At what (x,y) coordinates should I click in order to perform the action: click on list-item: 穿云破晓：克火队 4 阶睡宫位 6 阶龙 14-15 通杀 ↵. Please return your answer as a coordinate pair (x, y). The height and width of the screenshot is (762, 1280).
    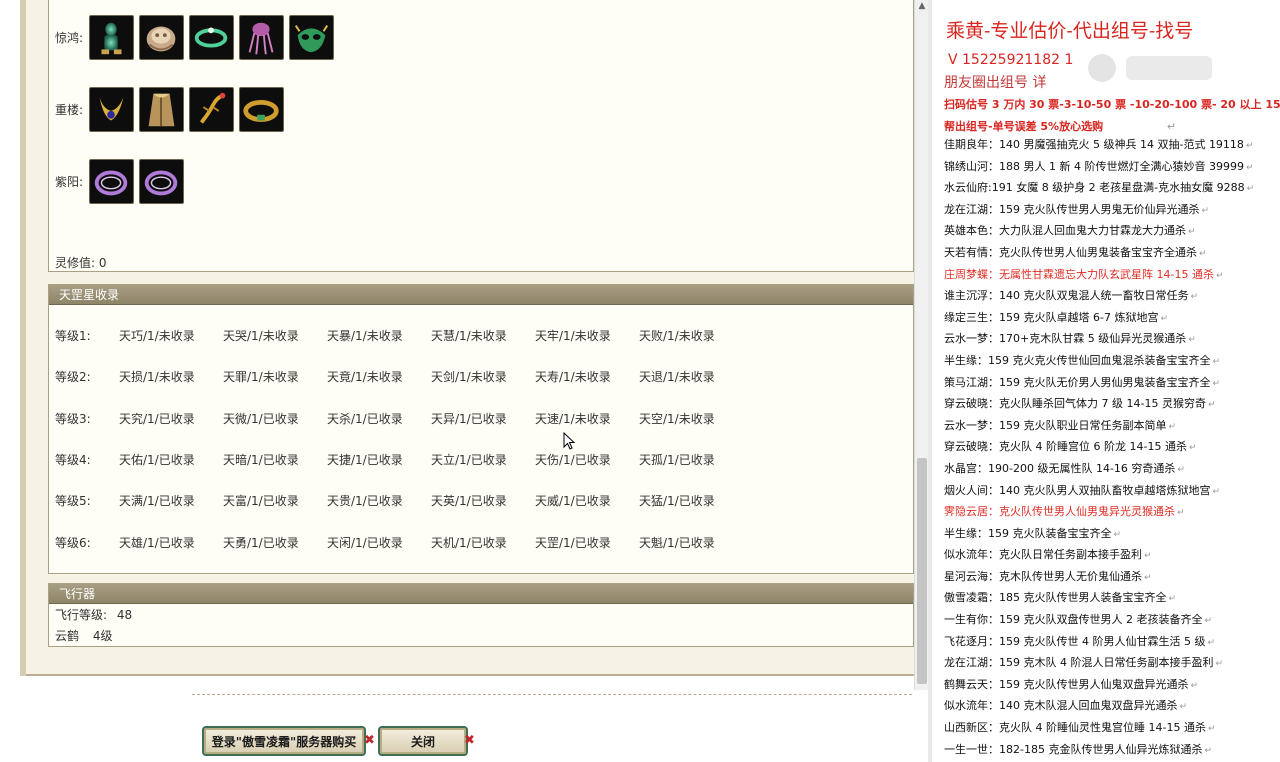
    Looking at the image, I should click on (1099, 447).